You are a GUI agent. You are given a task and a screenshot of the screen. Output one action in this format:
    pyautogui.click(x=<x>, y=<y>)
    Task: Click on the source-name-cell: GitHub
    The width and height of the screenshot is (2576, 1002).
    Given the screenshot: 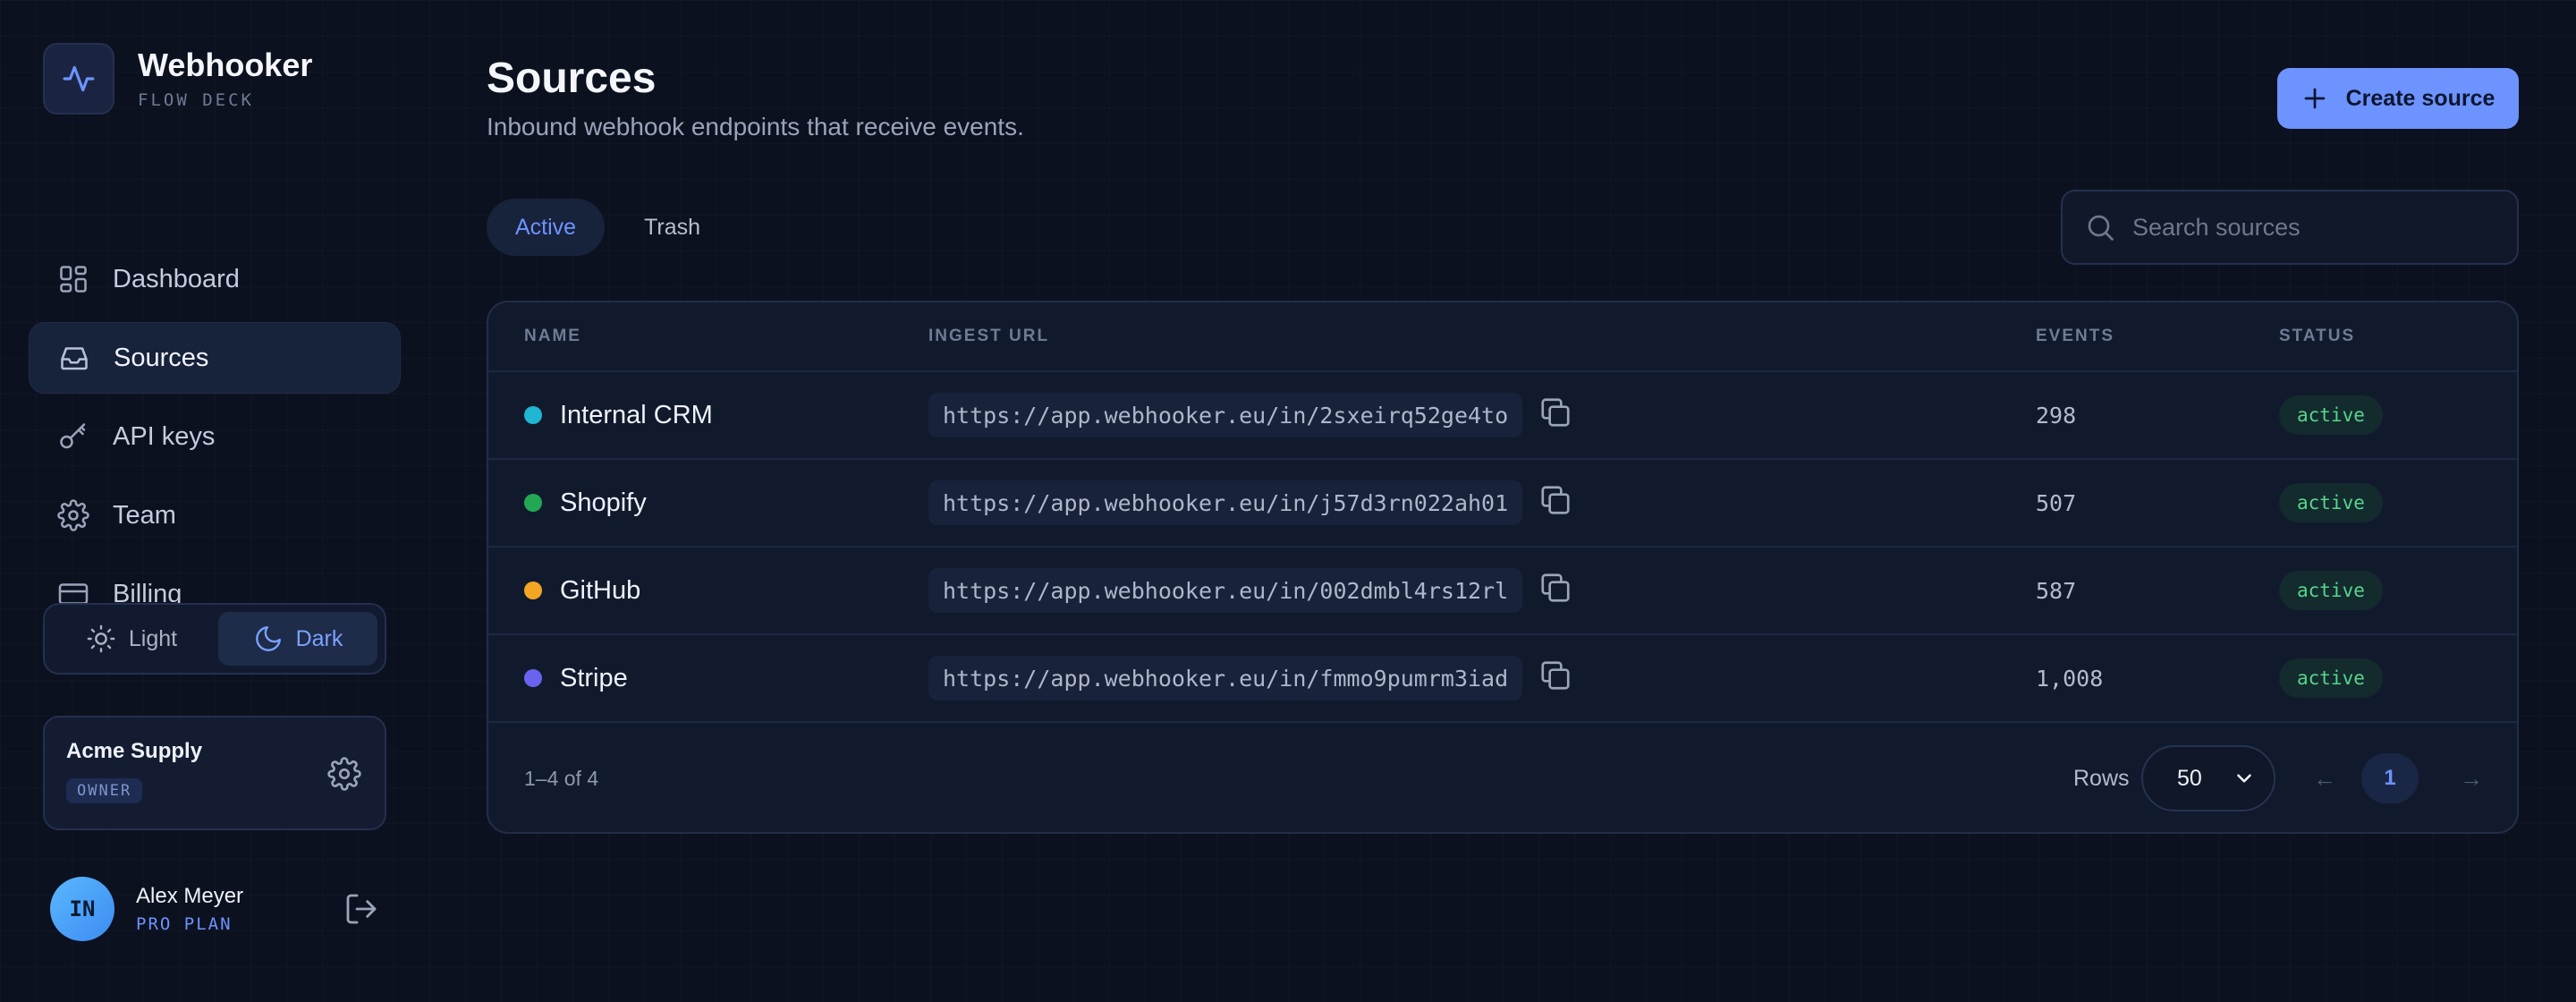 What is the action you would take?
    pyautogui.click(x=582, y=591)
    